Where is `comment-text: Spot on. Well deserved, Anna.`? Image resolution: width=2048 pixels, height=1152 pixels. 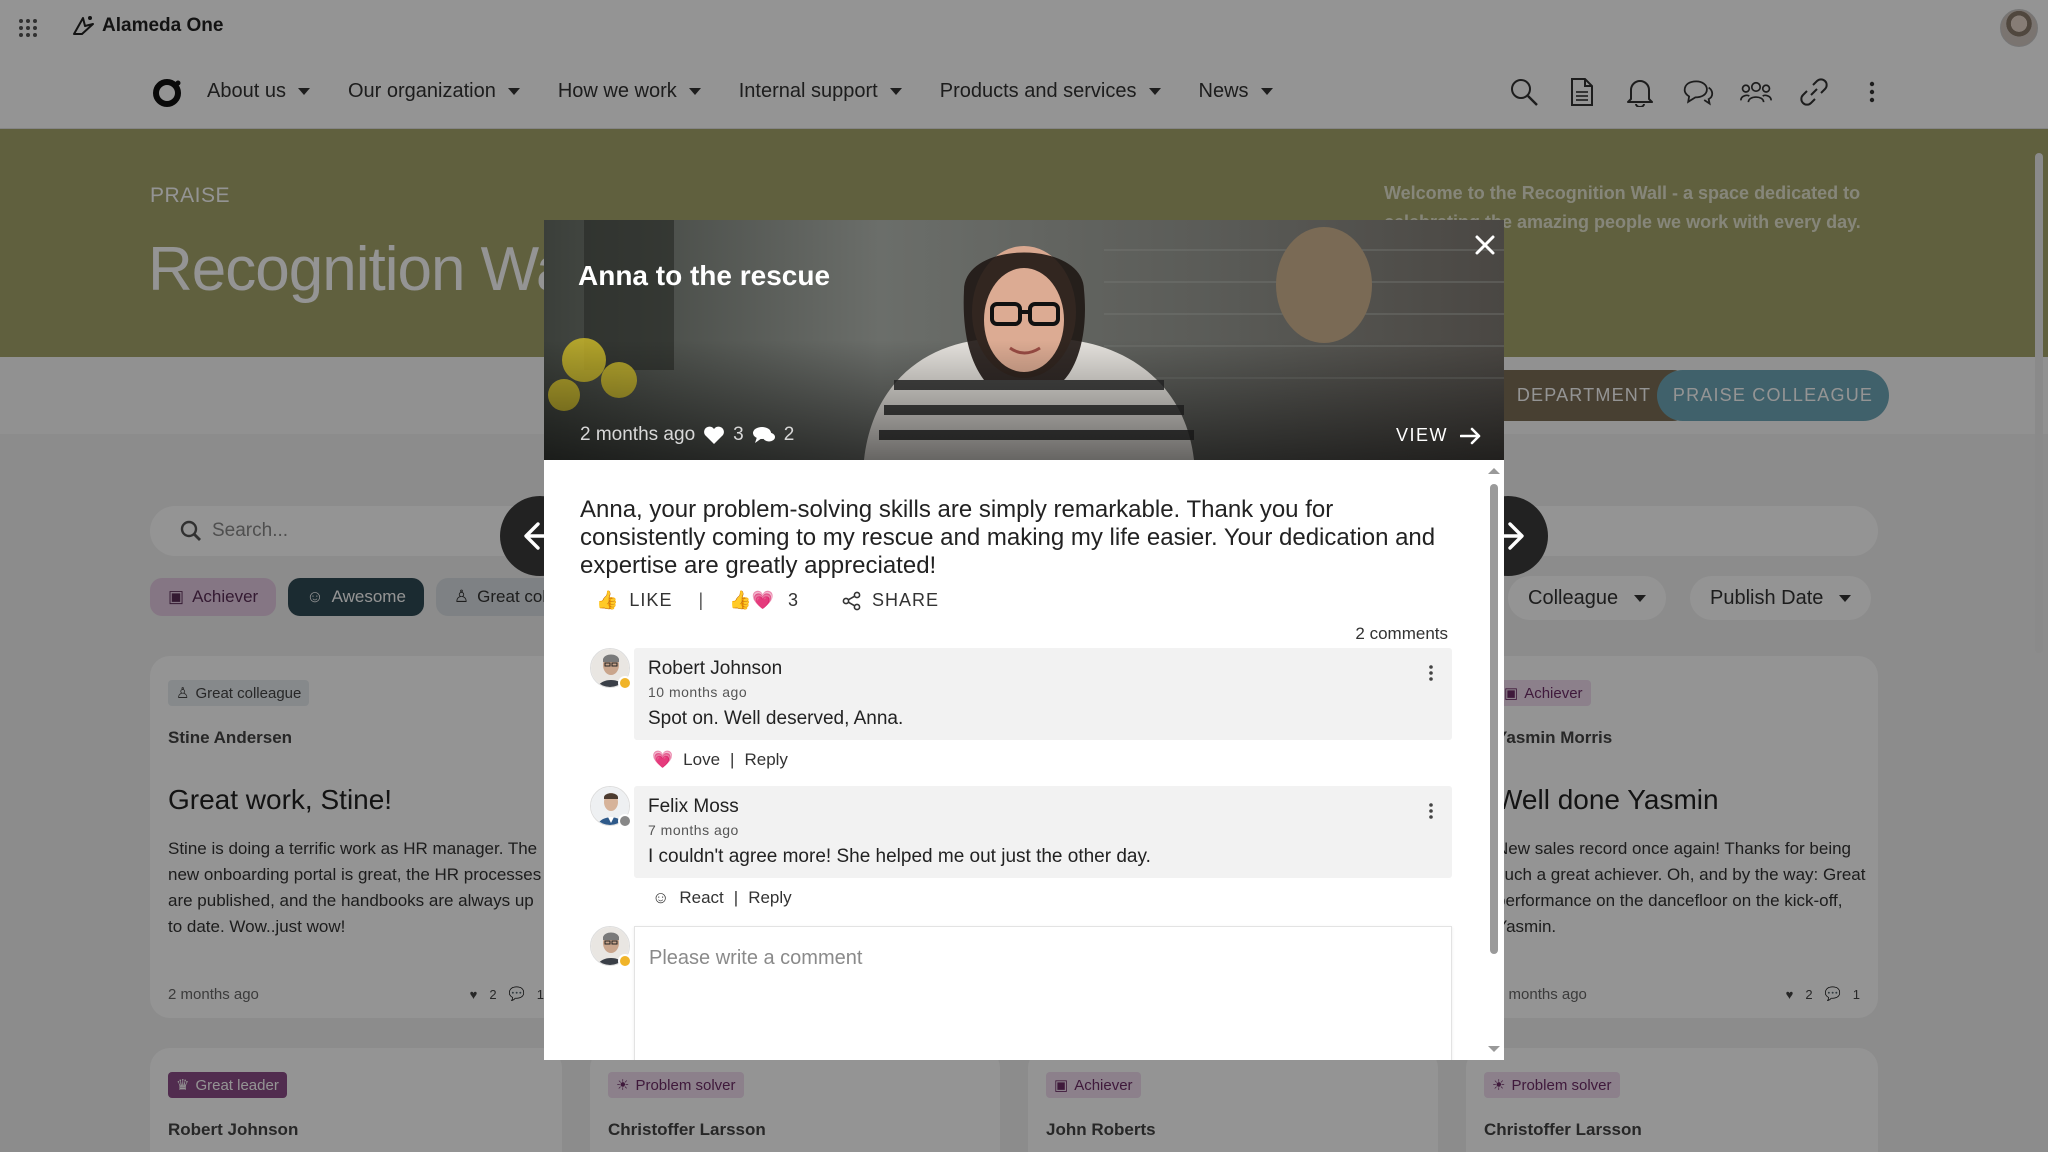 comment-text: Spot on. Well deserved, Anna. is located at coordinates (776, 718).